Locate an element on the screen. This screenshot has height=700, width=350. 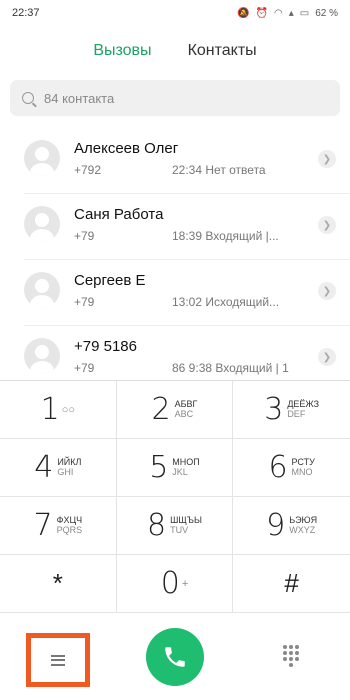
key-letters-lat: GHI is located at coordinates (65, 471).